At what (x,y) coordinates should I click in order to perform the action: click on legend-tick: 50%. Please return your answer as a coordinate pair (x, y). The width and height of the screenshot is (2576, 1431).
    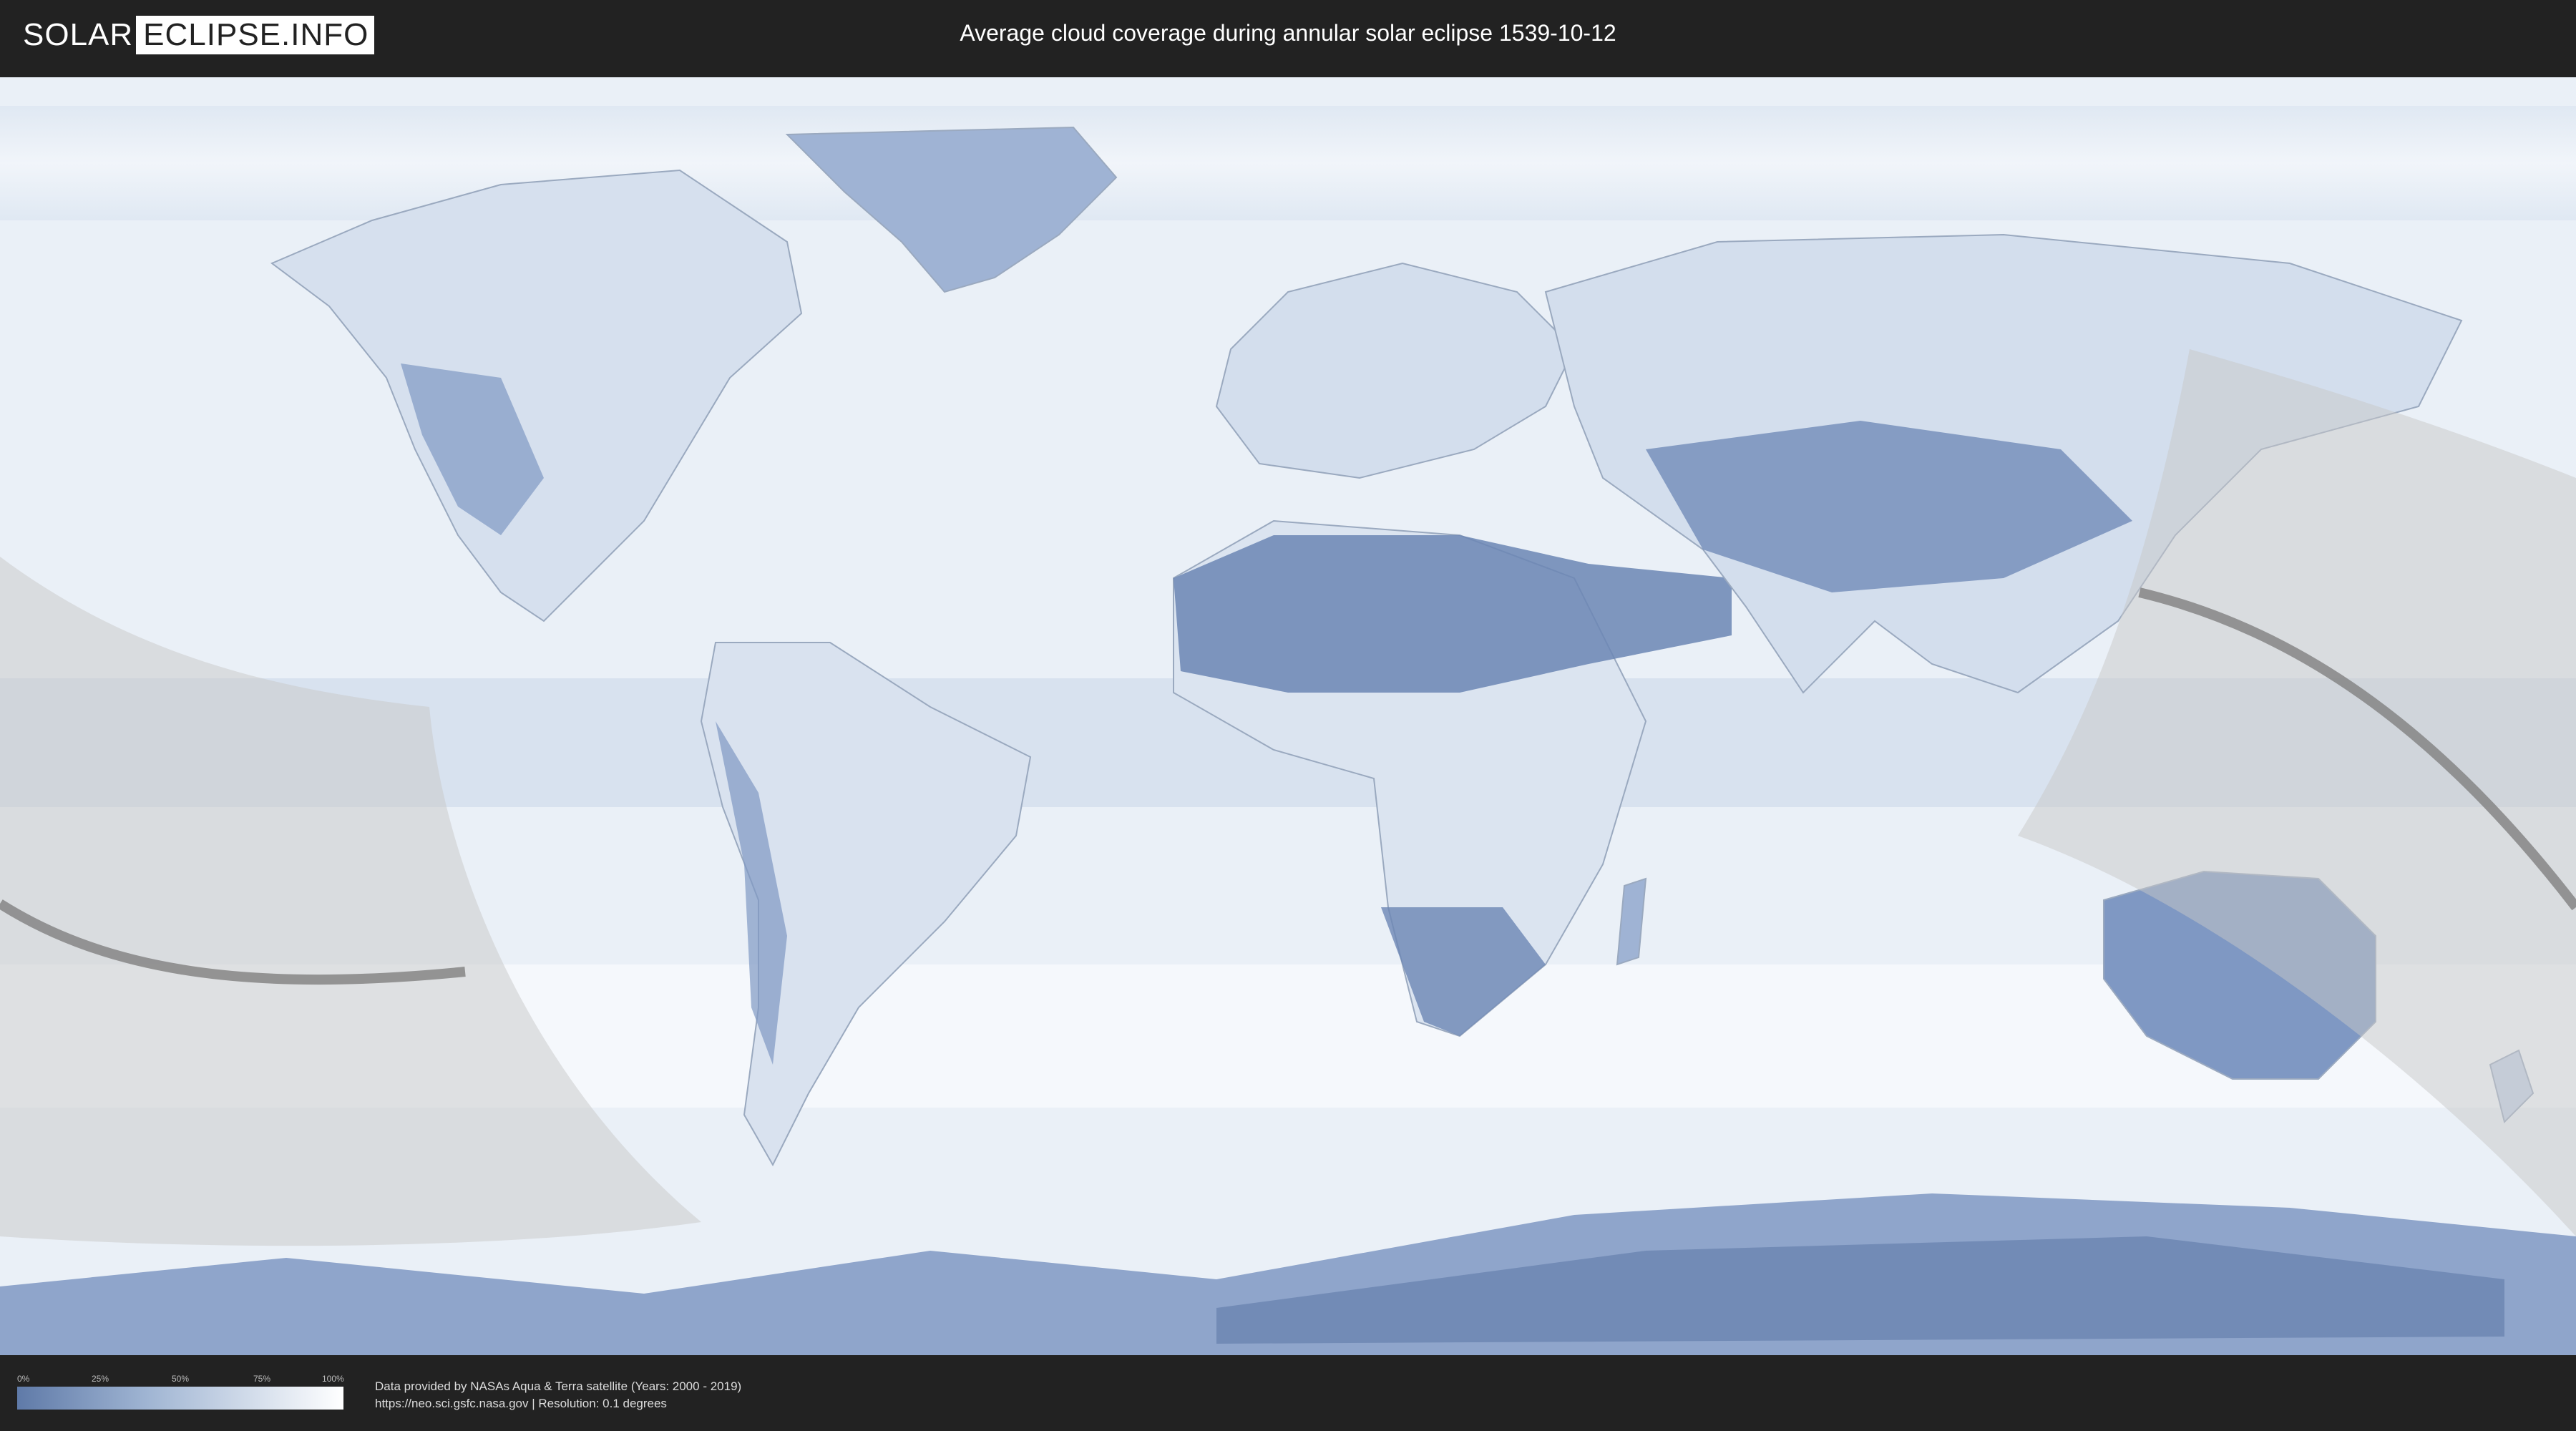
    Looking at the image, I should click on (181, 1379).